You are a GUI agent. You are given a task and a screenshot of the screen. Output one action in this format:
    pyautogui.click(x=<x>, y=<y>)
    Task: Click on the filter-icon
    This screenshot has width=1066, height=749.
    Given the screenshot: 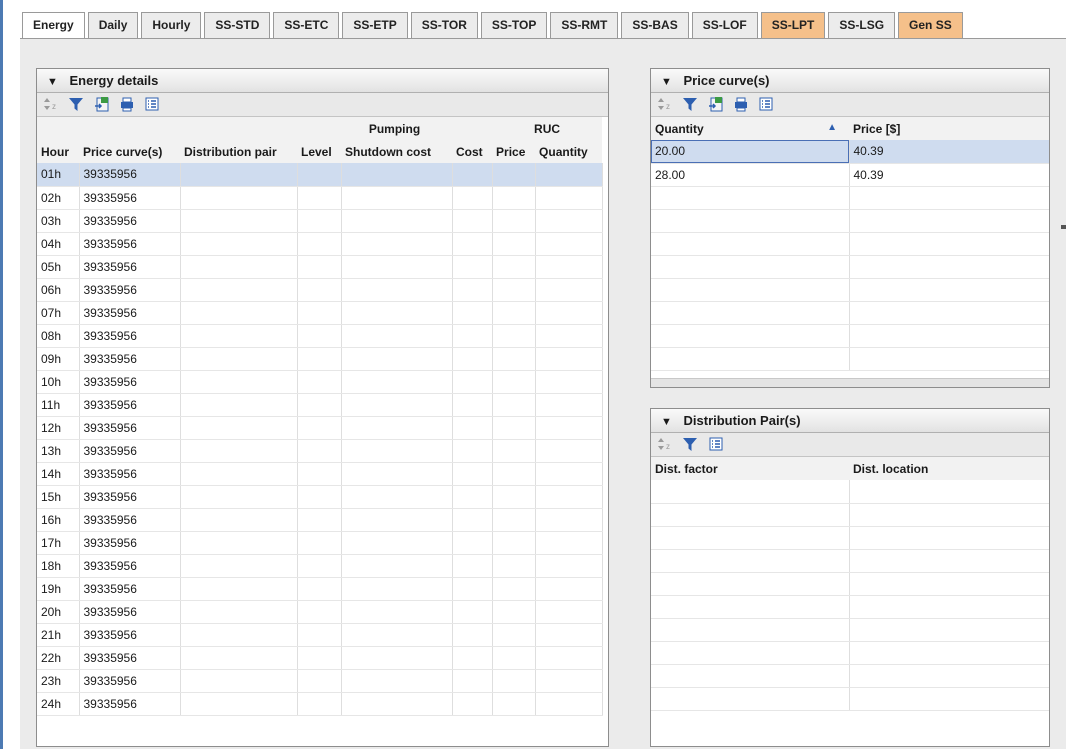 What is the action you would take?
    pyautogui.click(x=690, y=444)
    